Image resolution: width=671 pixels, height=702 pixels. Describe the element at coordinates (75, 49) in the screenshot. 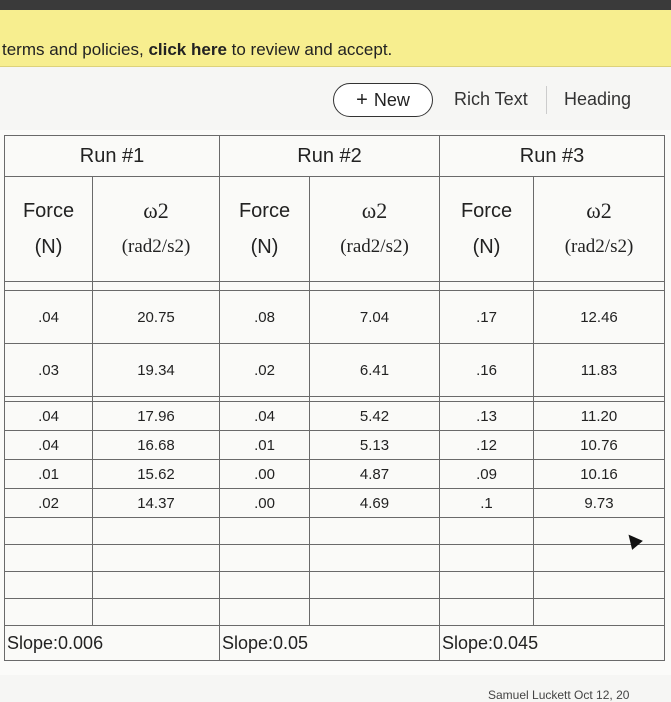

I see `banner-text-before: terms and policies,` at that location.